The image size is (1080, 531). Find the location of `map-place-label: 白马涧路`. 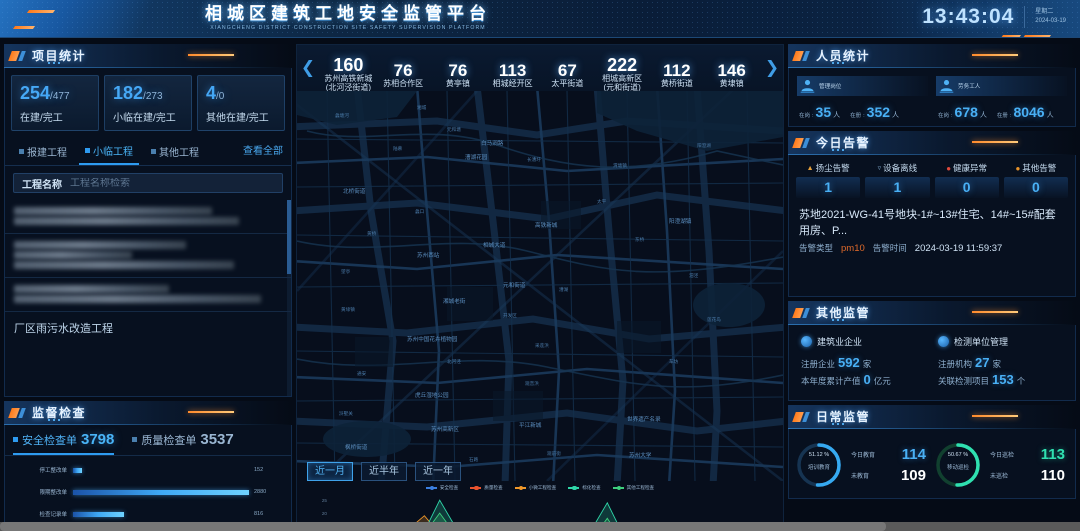

map-place-label: 白马涧路 is located at coordinates (492, 144).